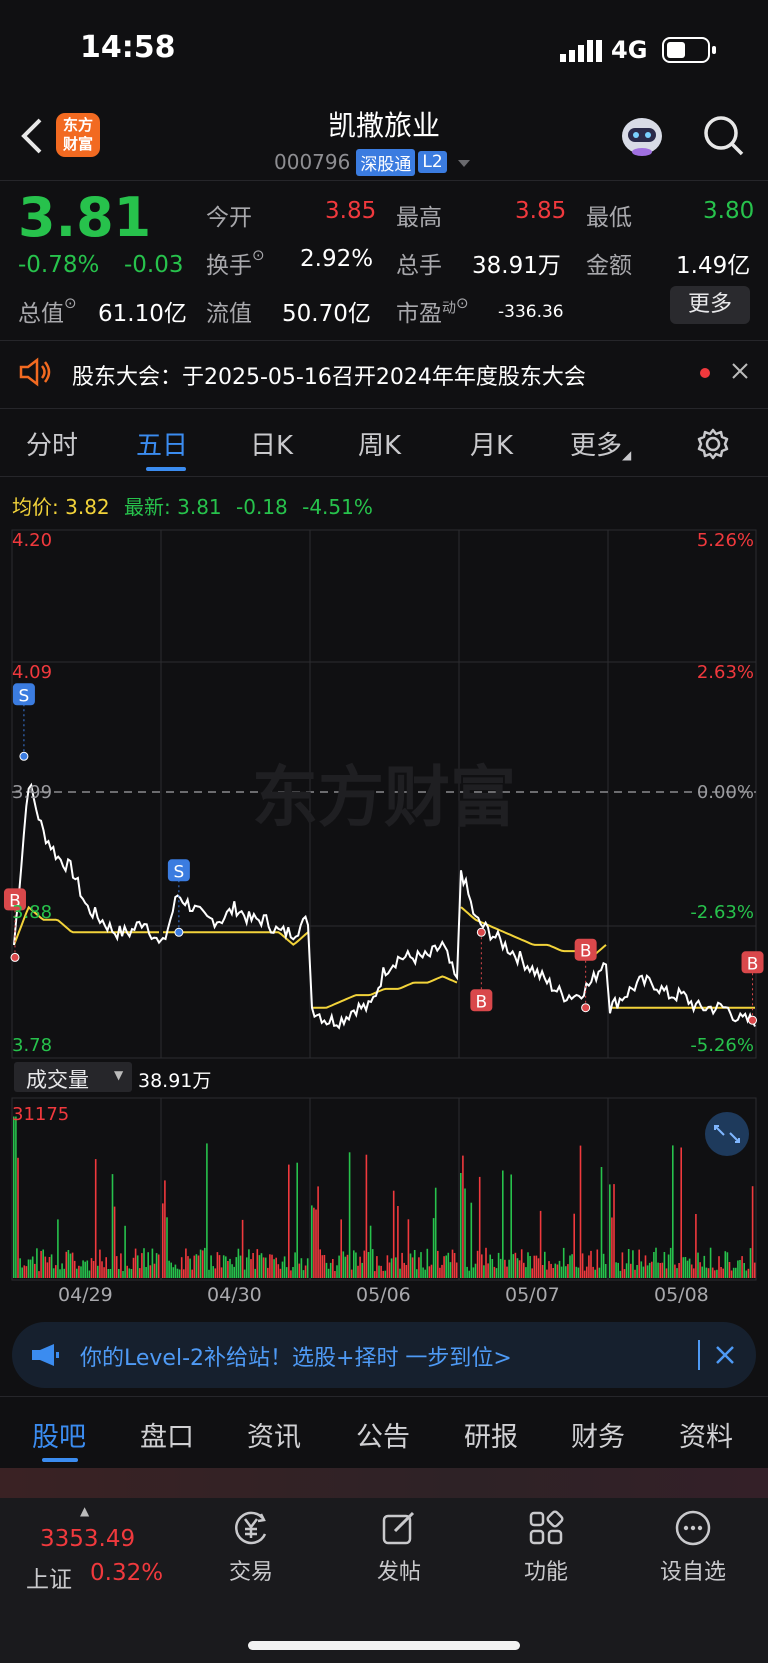 This screenshot has width=768, height=1663. Describe the element at coordinates (384, 1189) in the screenshot. I see `volume-chart: 31175` at that location.